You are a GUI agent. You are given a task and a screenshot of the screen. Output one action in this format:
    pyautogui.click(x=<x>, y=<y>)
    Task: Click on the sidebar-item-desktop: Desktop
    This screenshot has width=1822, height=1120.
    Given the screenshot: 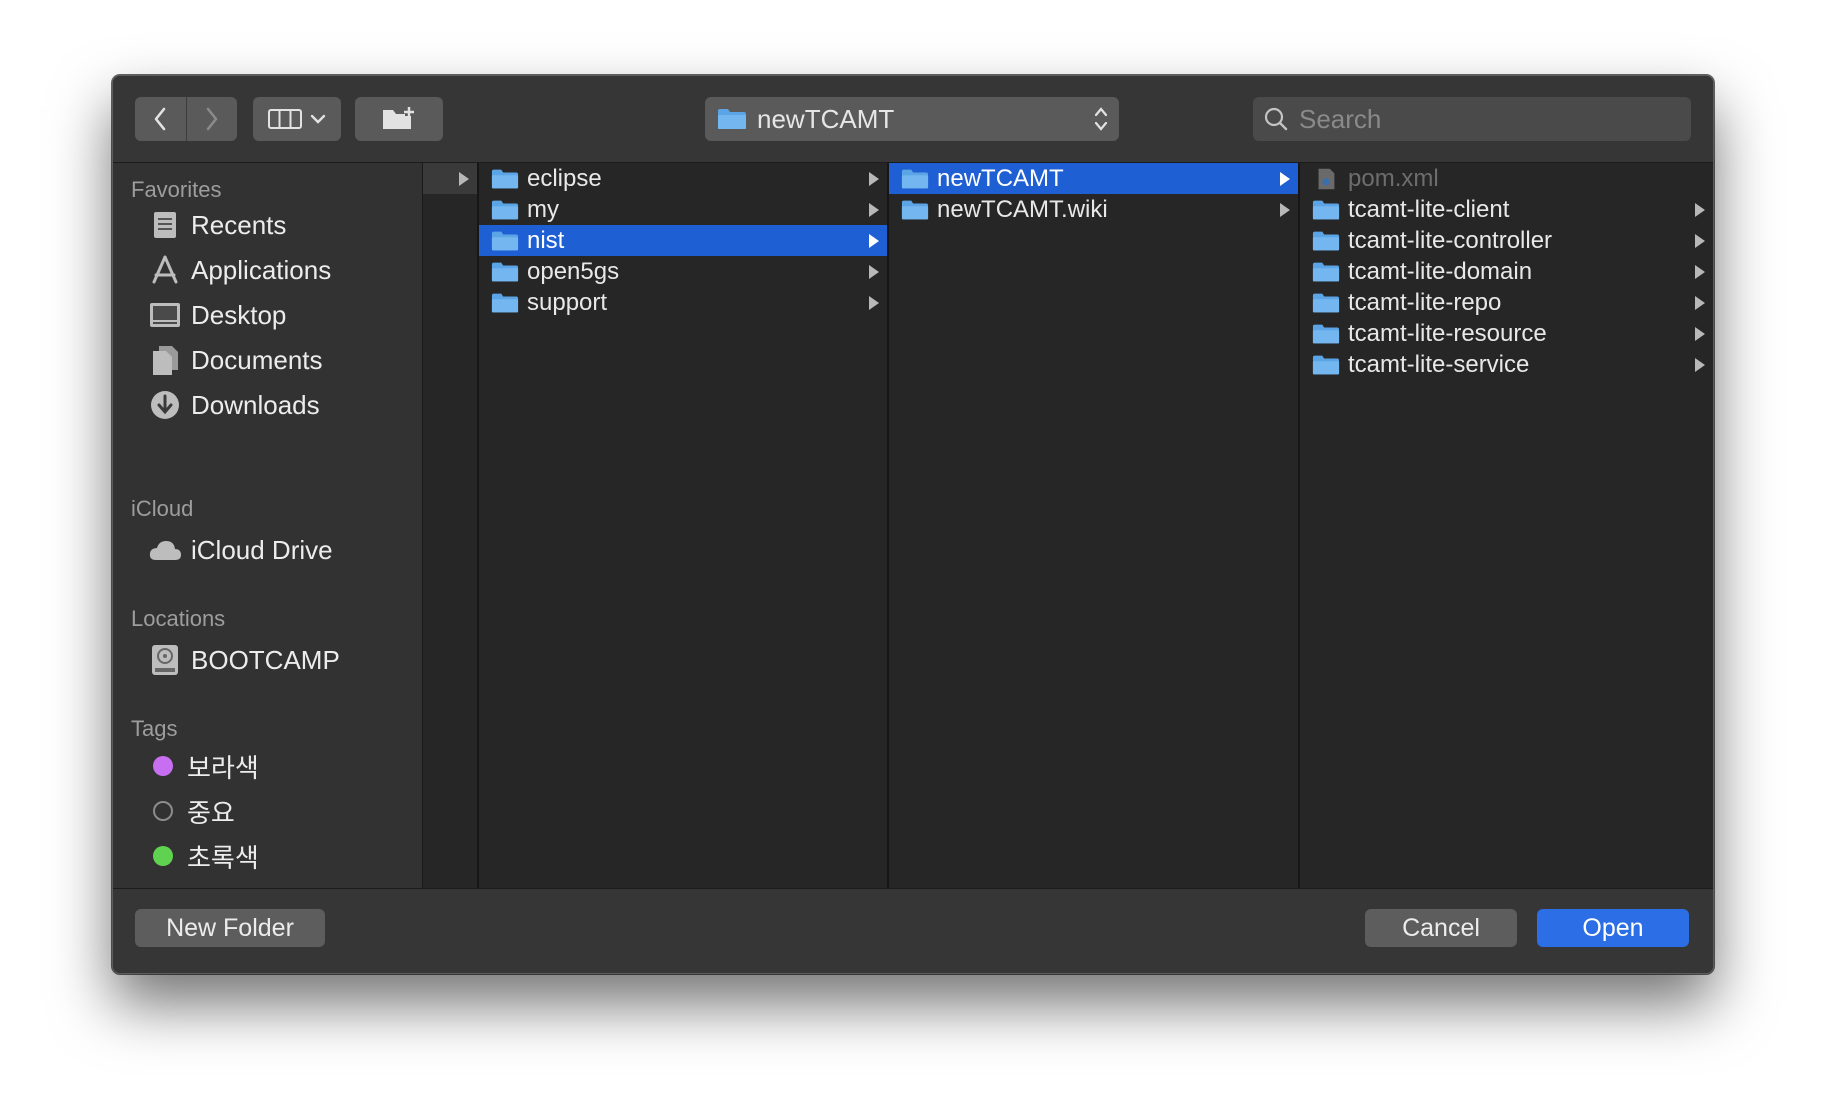 What is the action you would take?
    pyautogui.click(x=216, y=315)
    